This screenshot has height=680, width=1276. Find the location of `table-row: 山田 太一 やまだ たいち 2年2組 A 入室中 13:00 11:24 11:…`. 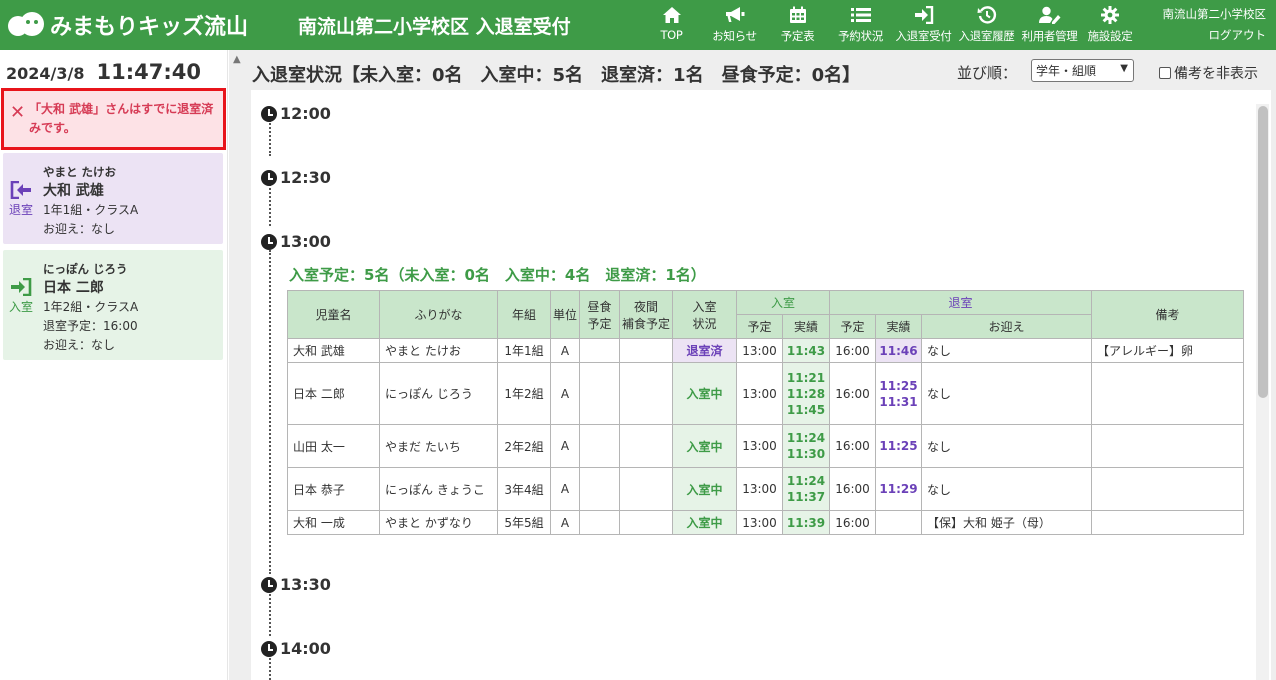

table-row: 山田 太一 やまだ たいち 2年2組 A 入室中 13:00 11:24 11:… is located at coordinates (765, 446).